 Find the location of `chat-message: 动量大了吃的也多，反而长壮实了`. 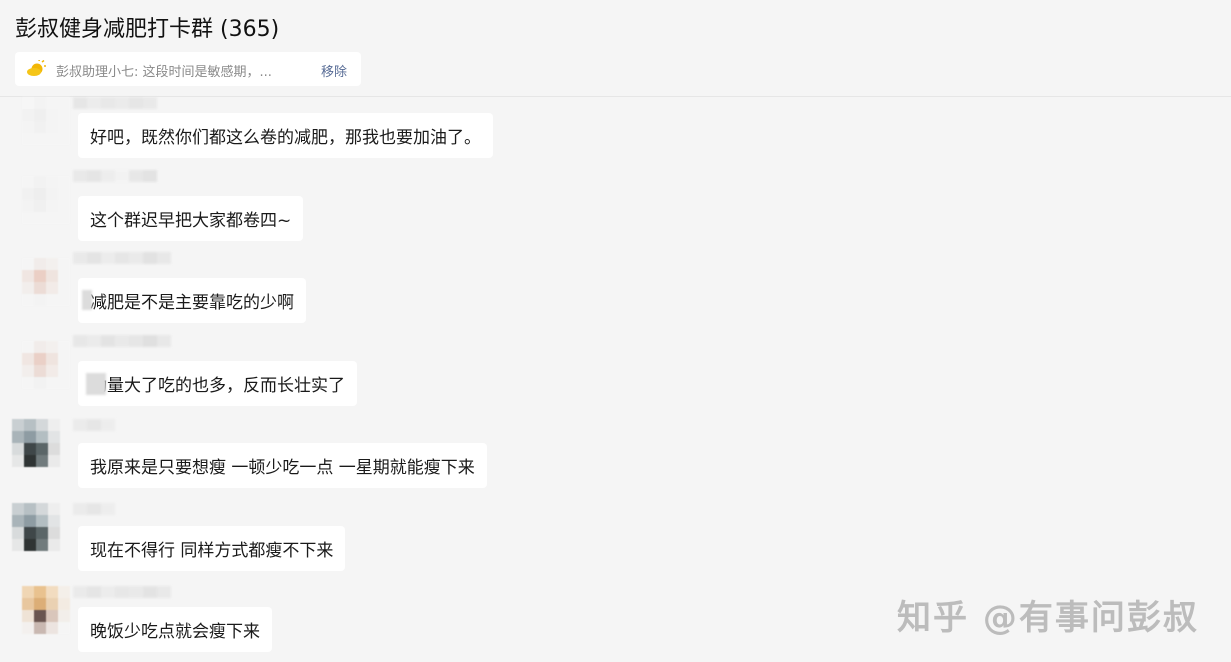

chat-message: 动量大了吃的也多，反而长壮实了 is located at coordinates (350, 373).